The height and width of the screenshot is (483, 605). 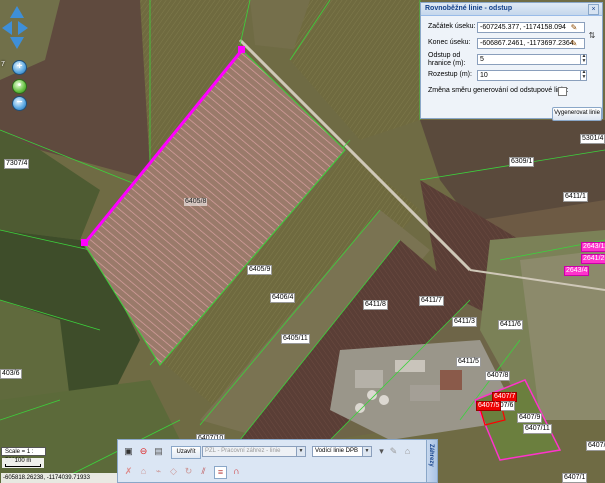 I want to click on parcel-label: 6406/4, so click(x=283, y=298).